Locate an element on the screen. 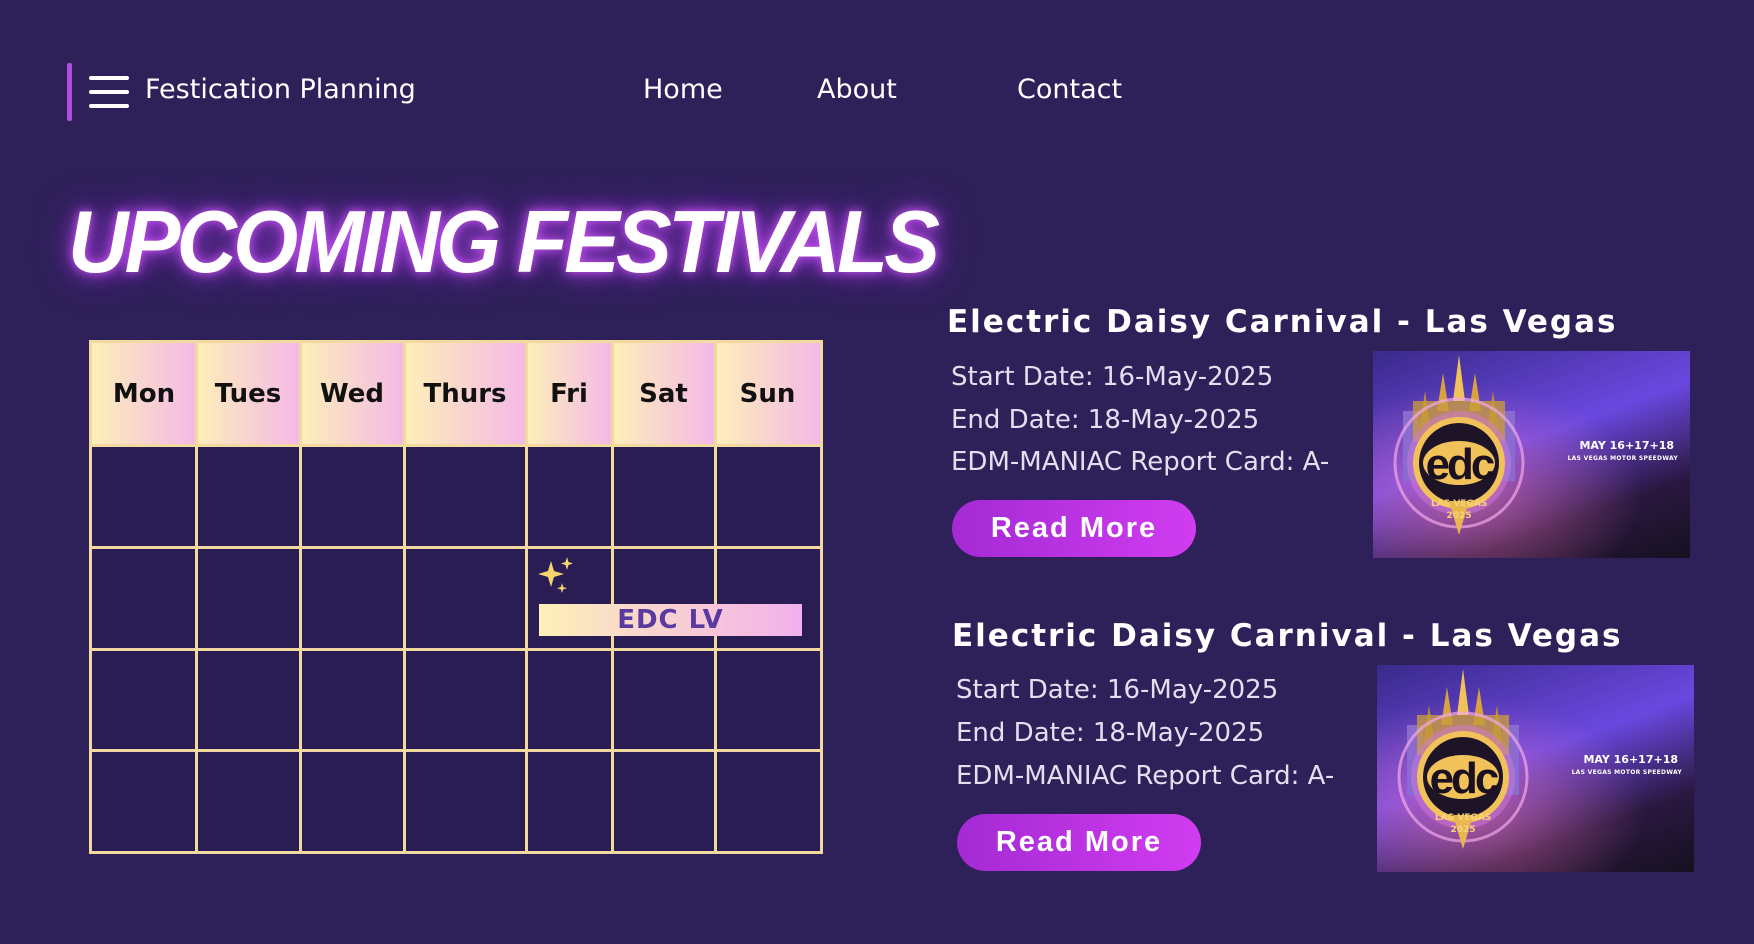 This screenshot has width=1754, height=944. brand-name: Festication Planning is located at coordinates (280, 90).